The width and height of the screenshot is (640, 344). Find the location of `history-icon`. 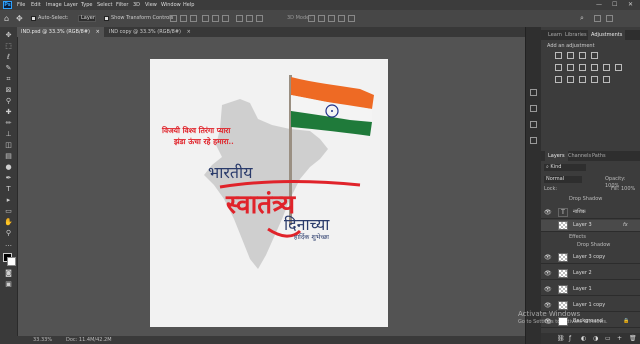

history-icon is located at coordinates (533, 92).